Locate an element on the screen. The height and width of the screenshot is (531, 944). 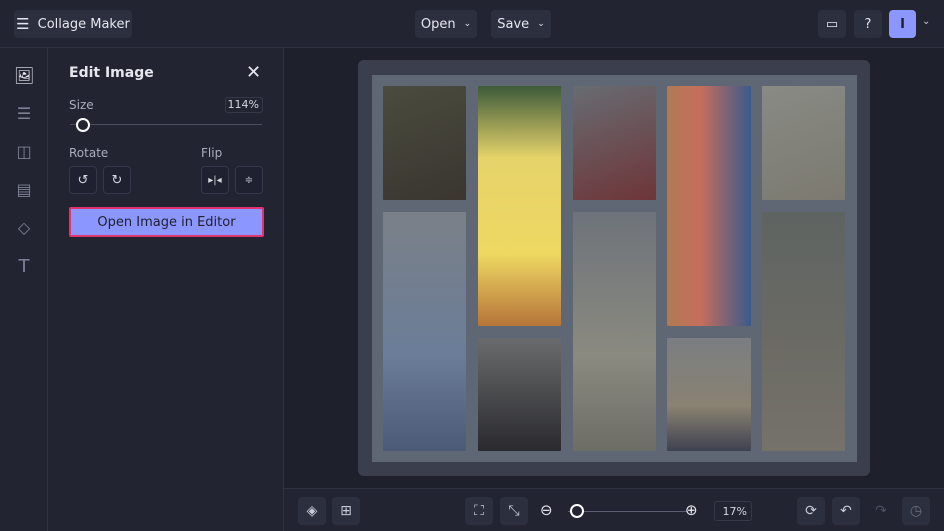
top-bar: ☰ Collage Maker Open ⌄ Save ⌄ ▭ ? I ⌄ is located at coordinates (472, 24).